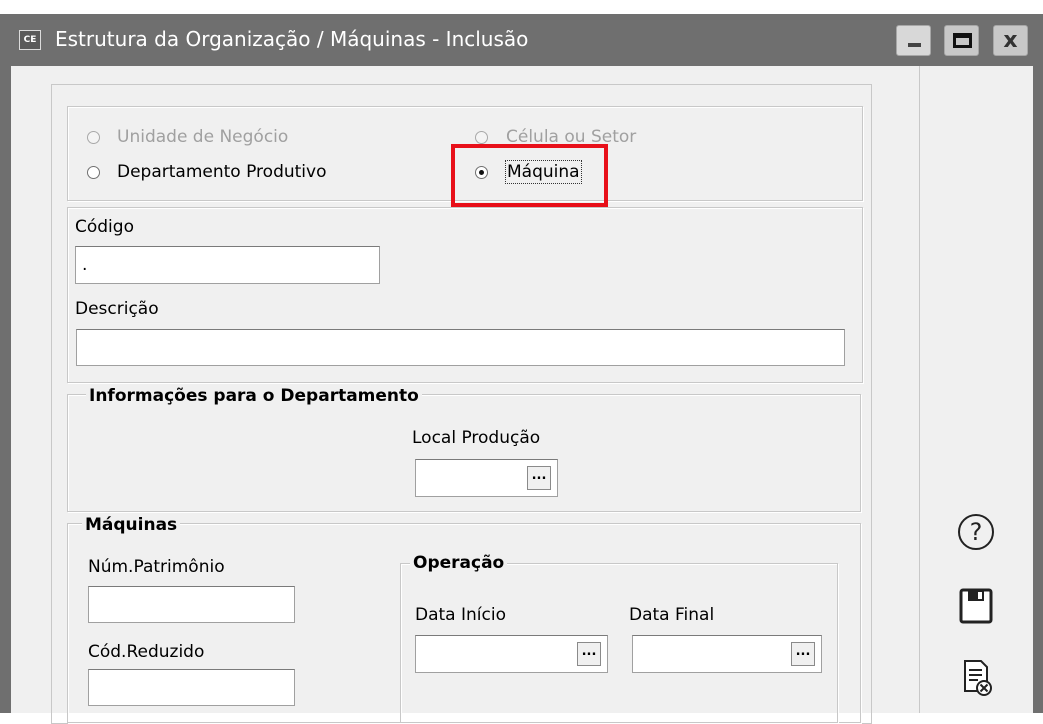 This screenshot has width=1043, height=724. I want to click on help-icon: ?, so click(976, 532).